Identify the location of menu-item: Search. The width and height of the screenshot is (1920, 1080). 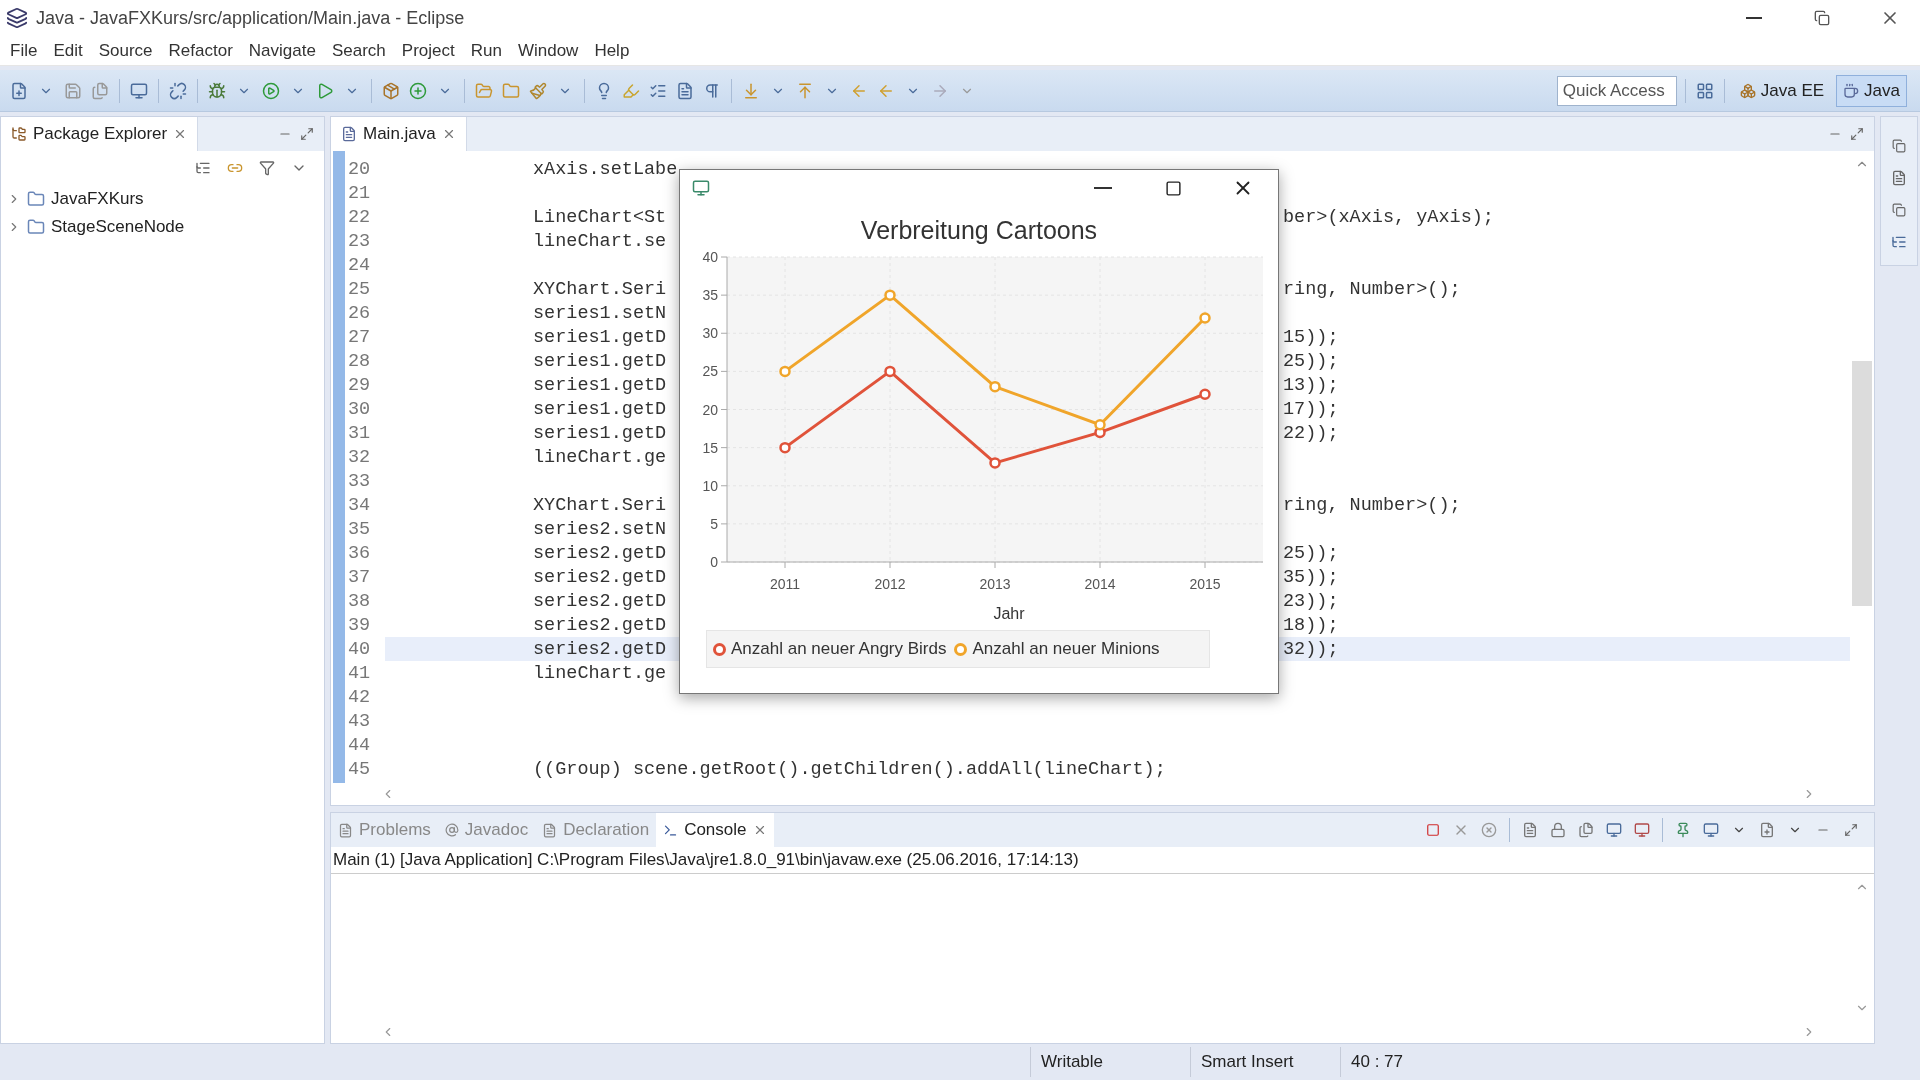
(358, 50).